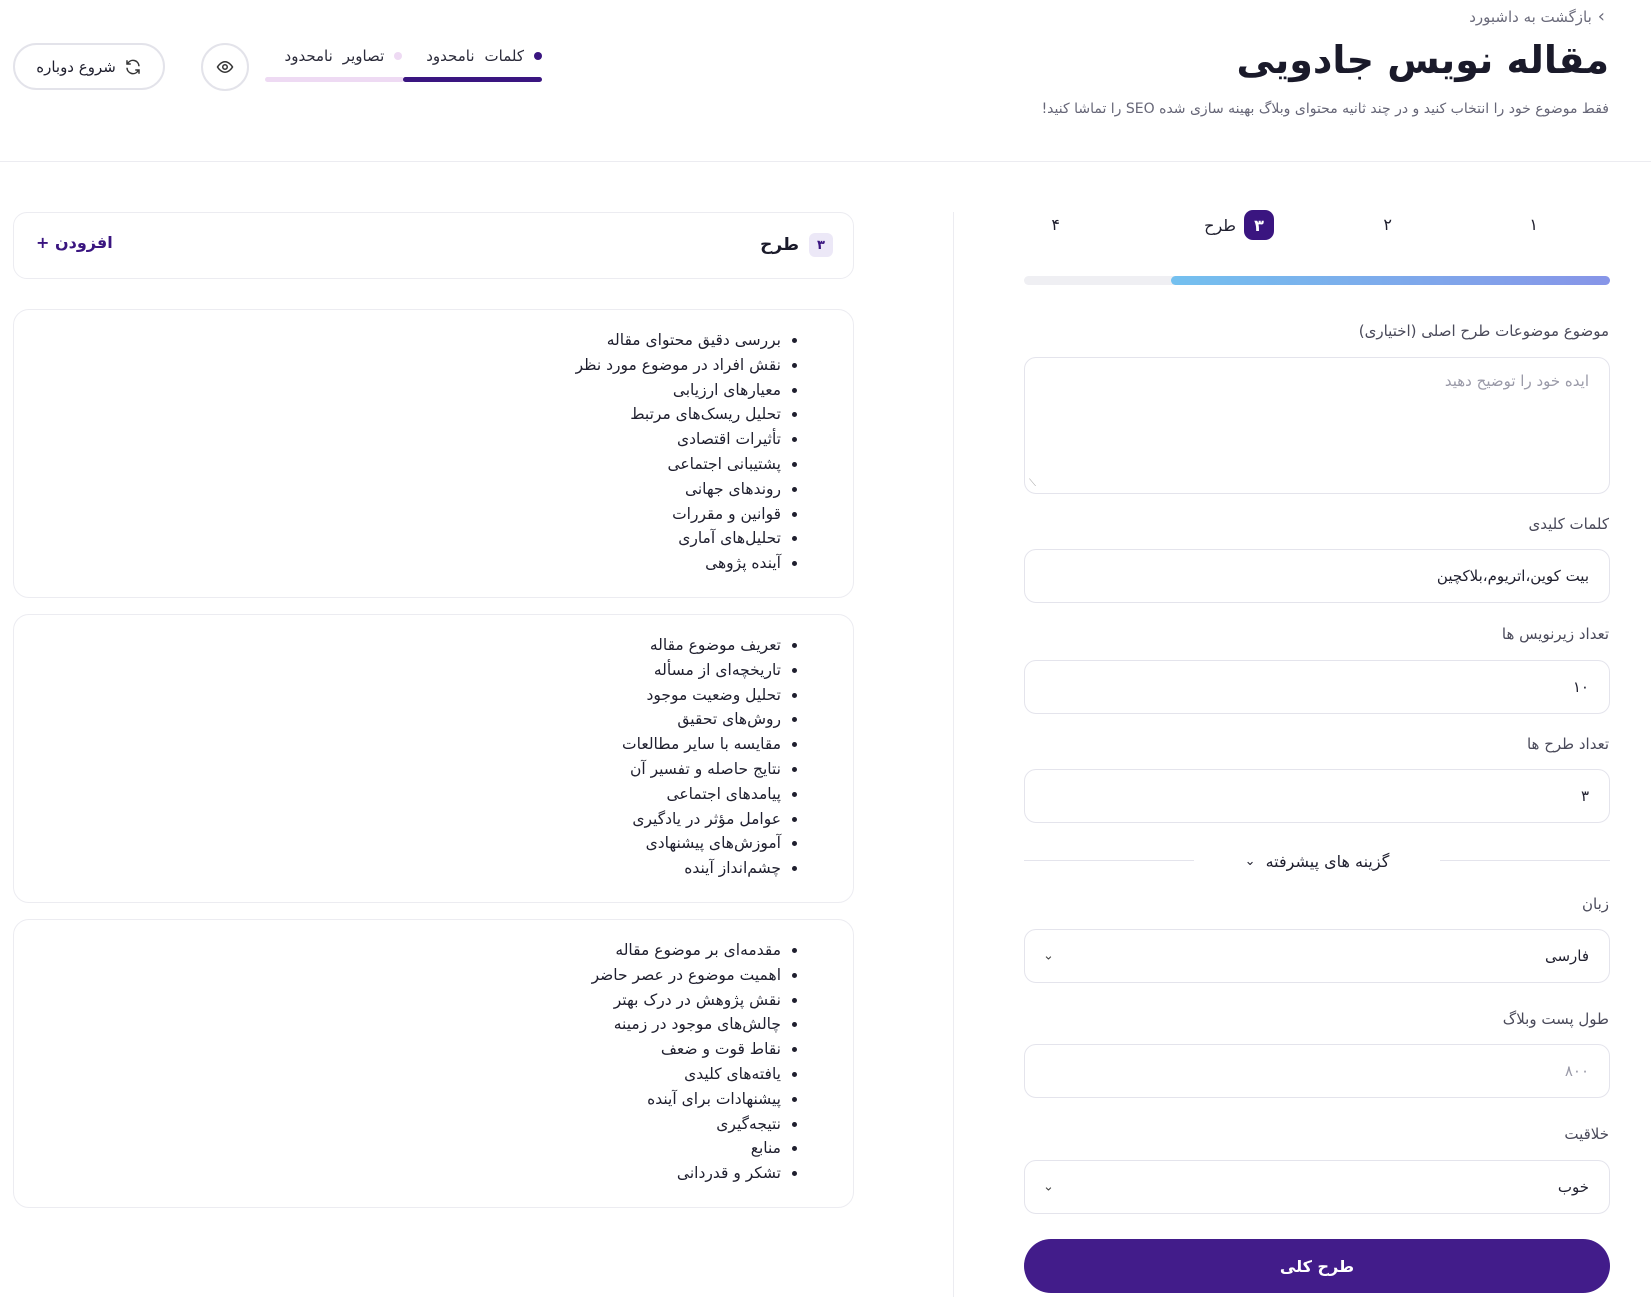  What do you see at coordinates (76, 66) in the screenshot?
I see `restart-label: شروع دوباره` at bounding box center [76, 66].